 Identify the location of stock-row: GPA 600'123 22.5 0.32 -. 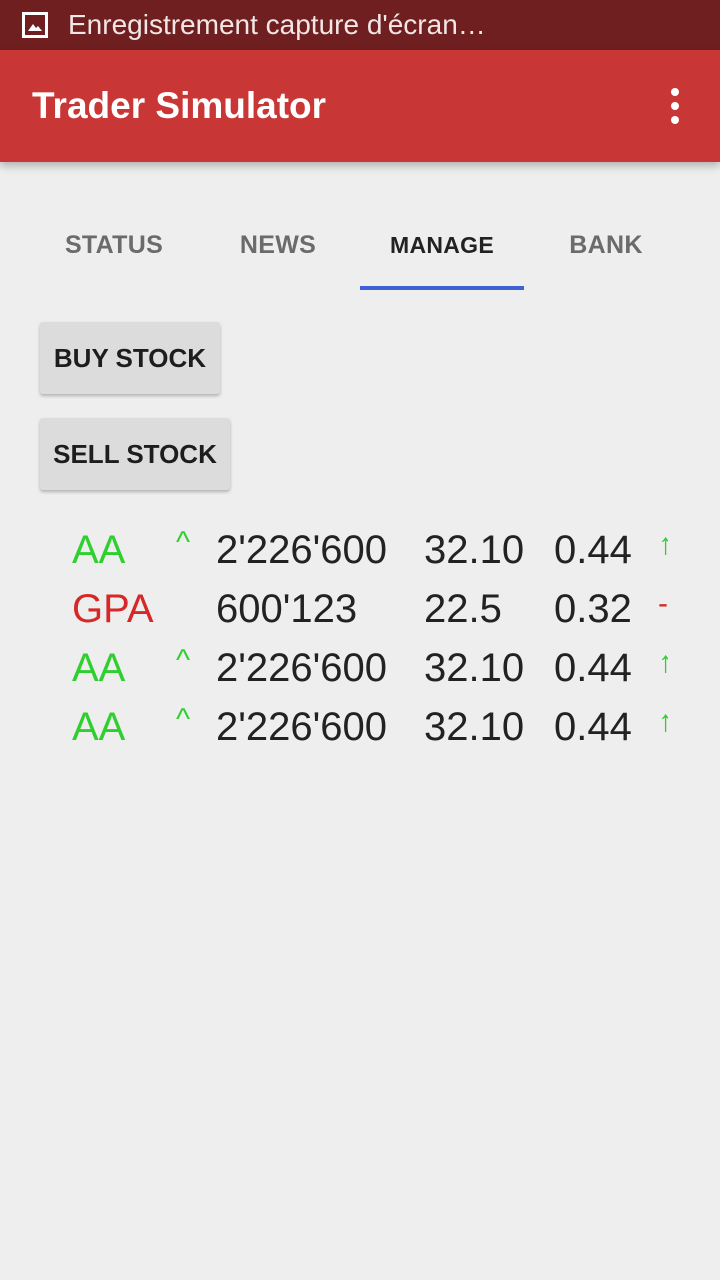
(334, 610).